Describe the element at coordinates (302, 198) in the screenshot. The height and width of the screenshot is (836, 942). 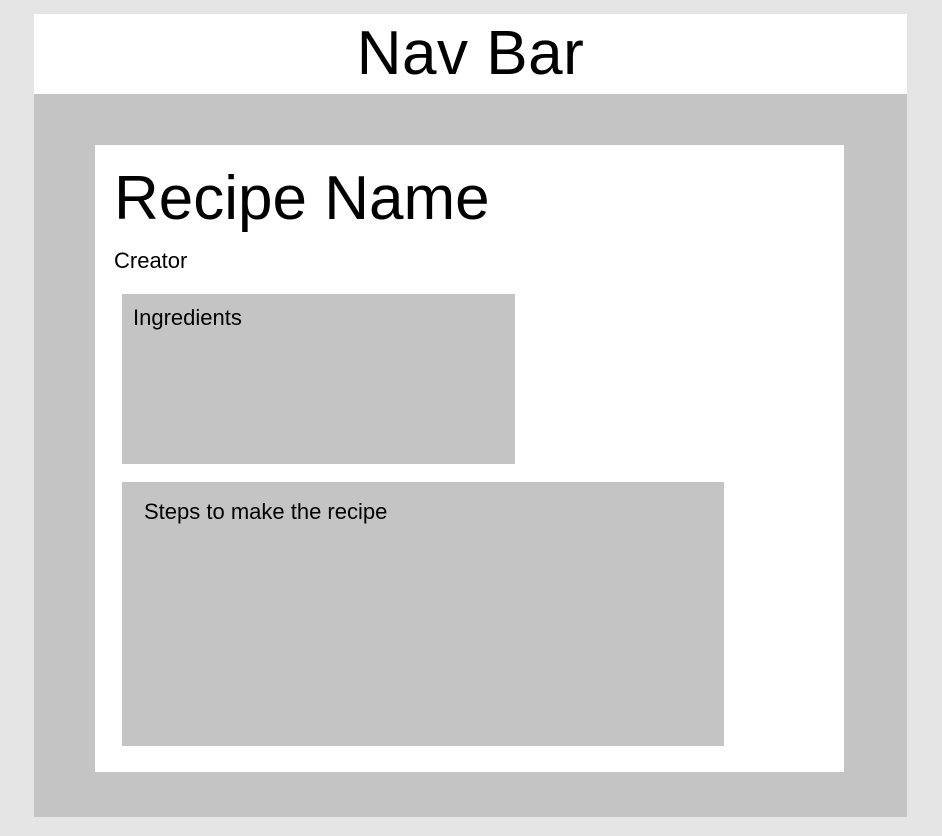
I see `recipe-name-heading: Recipe Name` at that location.